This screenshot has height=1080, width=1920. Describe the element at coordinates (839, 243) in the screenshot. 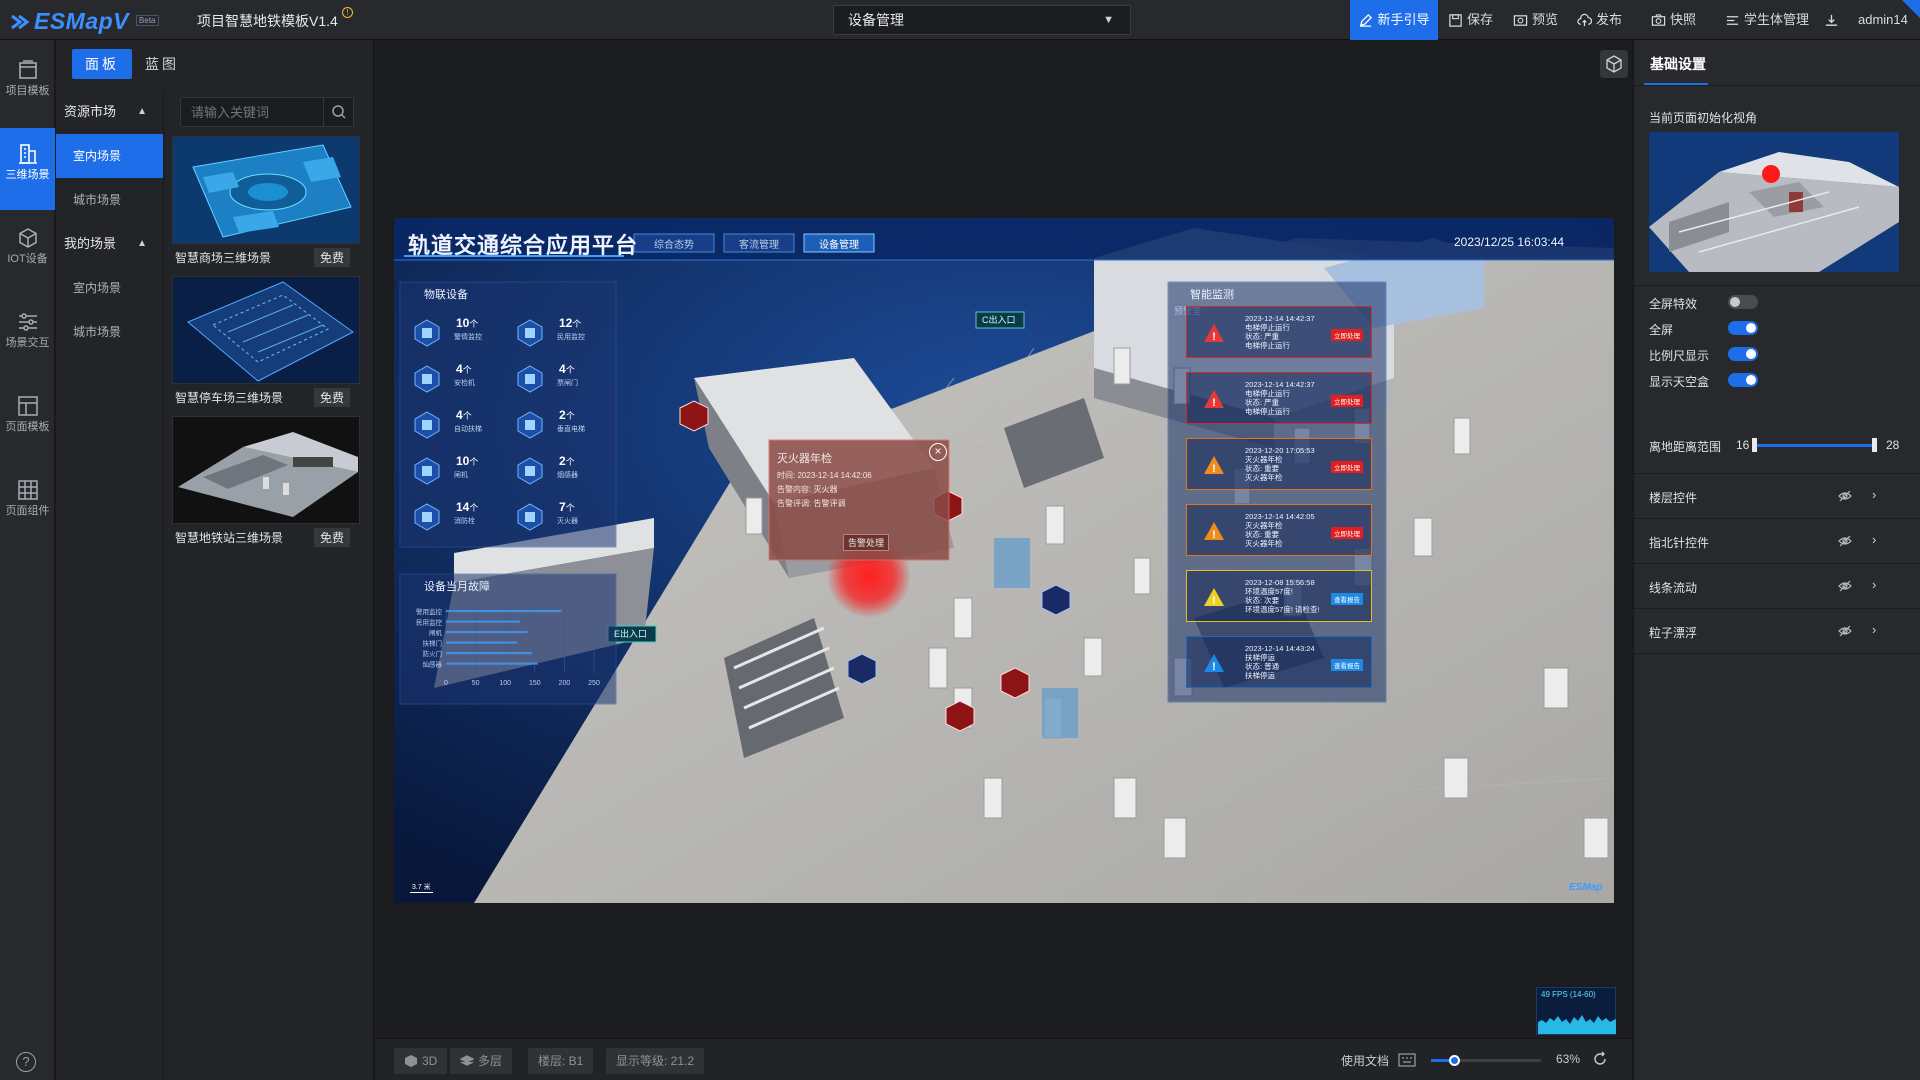

I see `scene-nav-device: 设备管理` at that location.